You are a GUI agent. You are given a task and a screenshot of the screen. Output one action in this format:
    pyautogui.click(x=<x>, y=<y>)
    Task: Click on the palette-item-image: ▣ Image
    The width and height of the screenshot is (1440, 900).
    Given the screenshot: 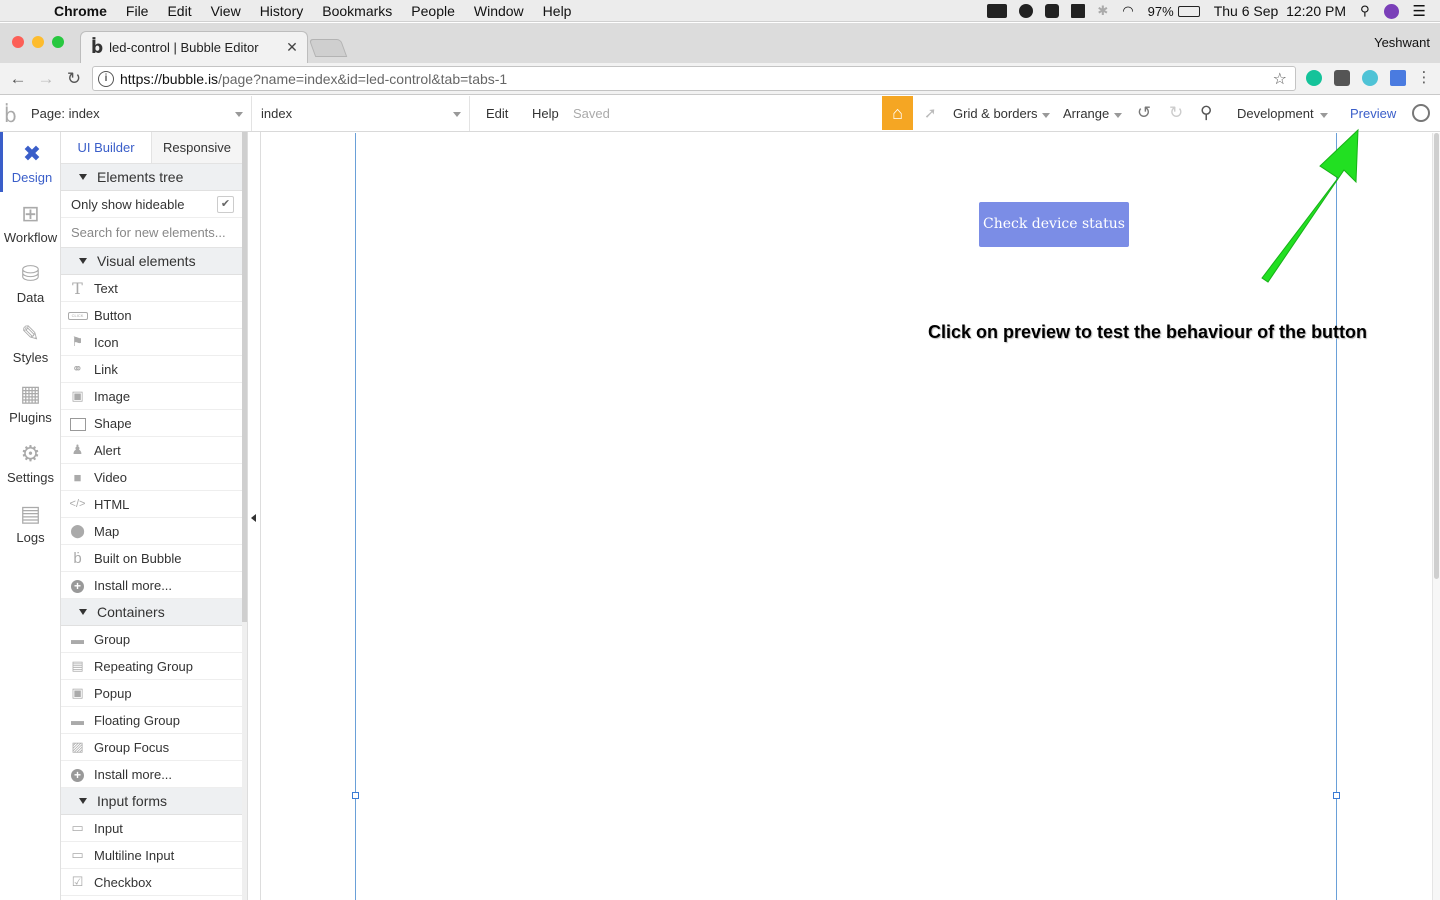 What is the action you would take?
    pyautogui.click(x=151, y=396)
    